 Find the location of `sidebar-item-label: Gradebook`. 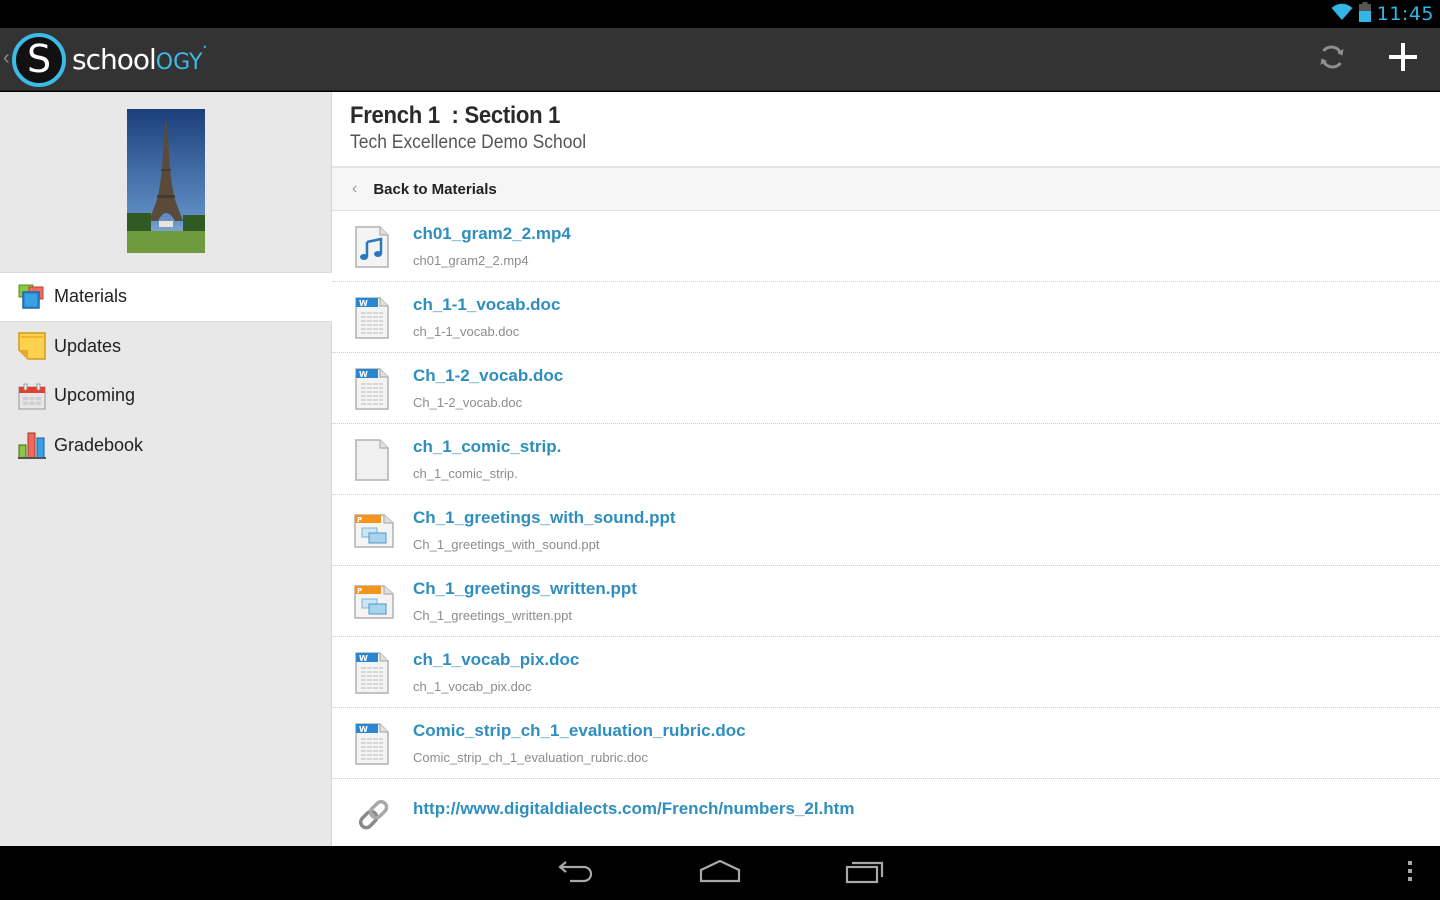

sidebar-item-label: Gradebook is located at coordinates (99, 444).